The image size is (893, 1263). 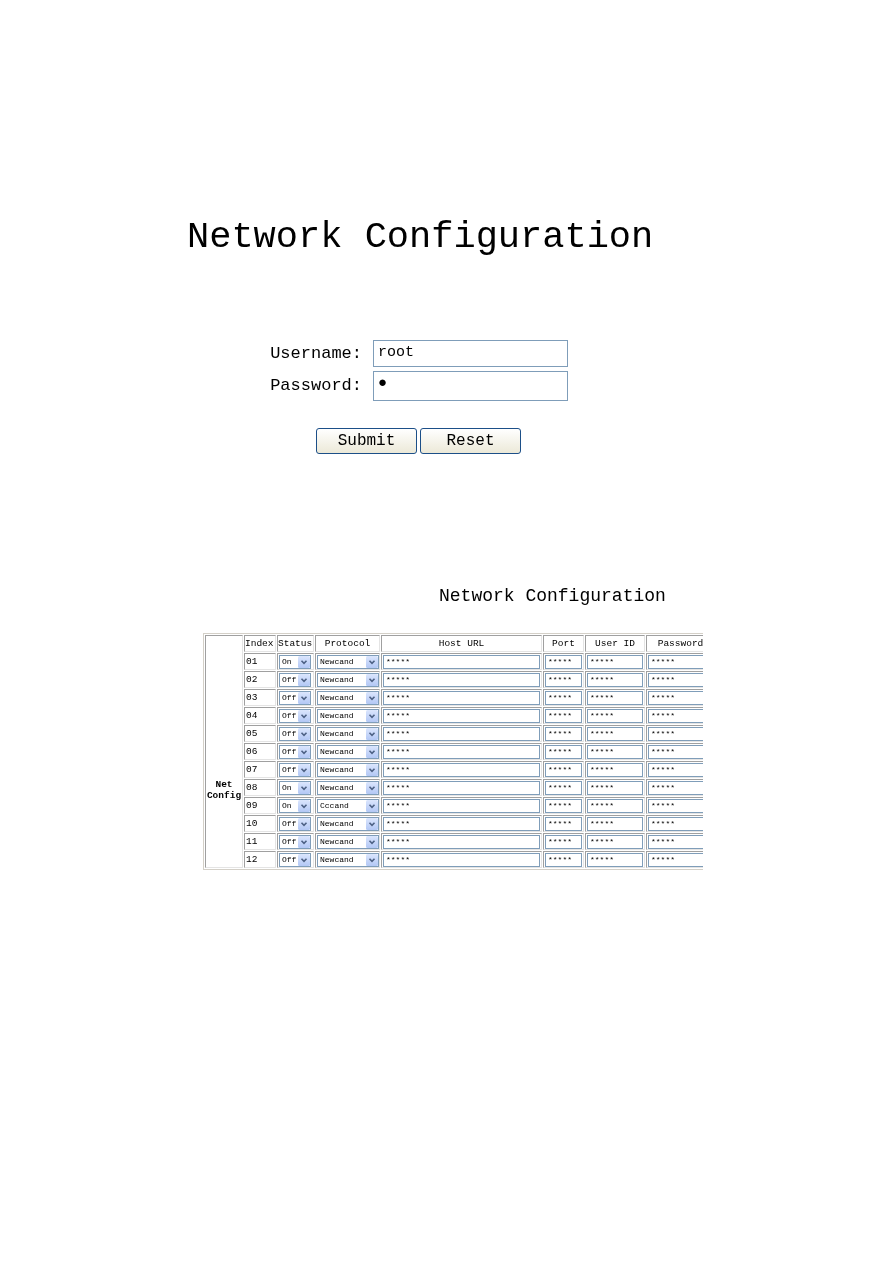 I want to click on index-cell: 11, so click(x=260, y=841).